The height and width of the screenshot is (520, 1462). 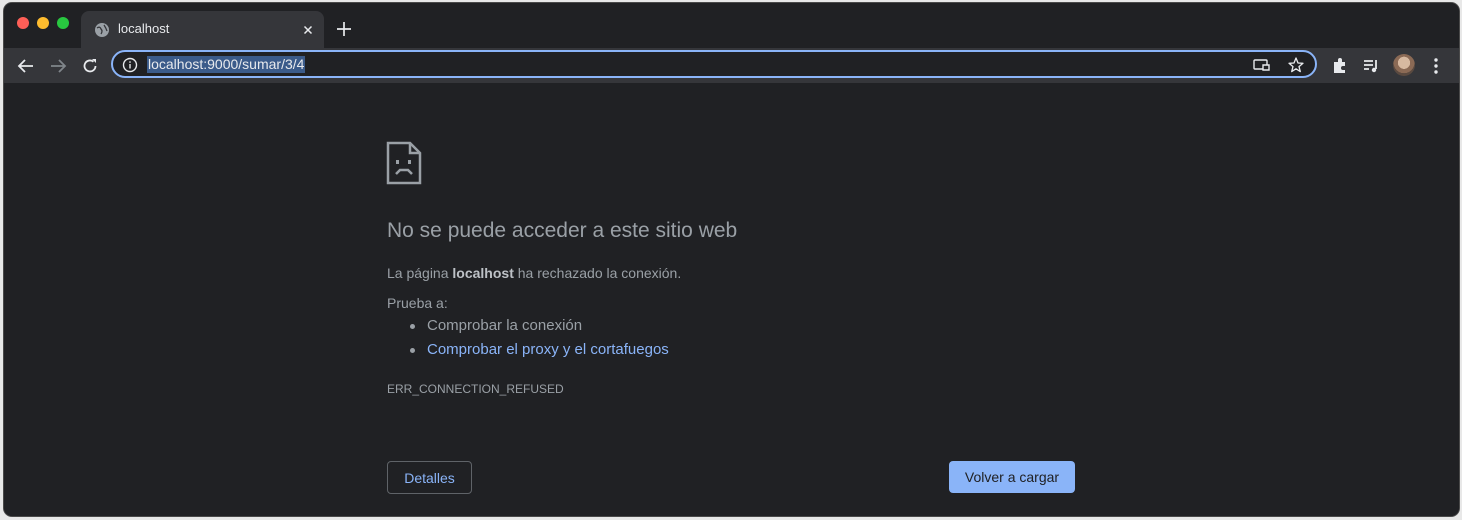 I want to click on sad-document-icon, so click(x=404, y=163).